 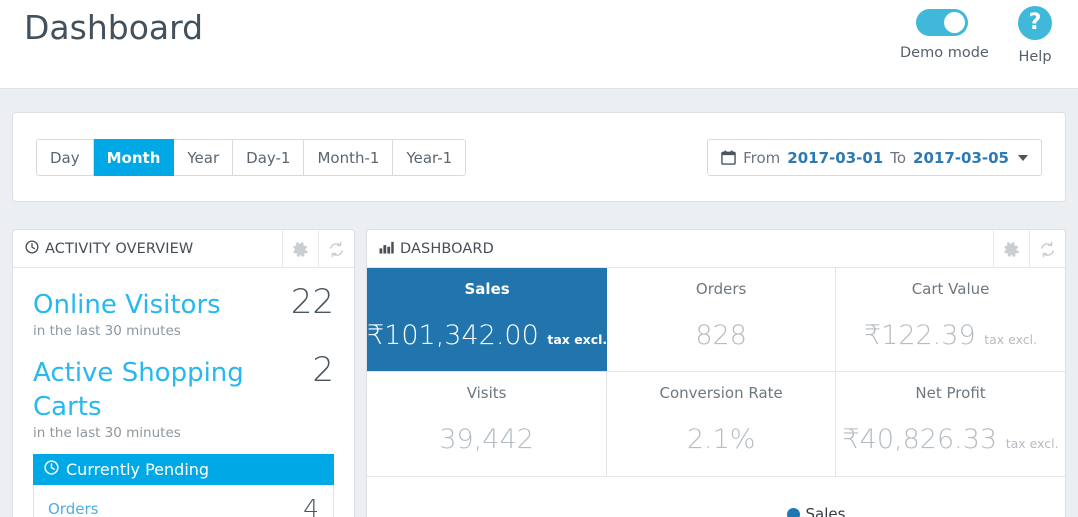 What do you see at coordinates (114, 27) in the screenshot?
I see `page-title: Dashboard` at bounding box center [114, 27].